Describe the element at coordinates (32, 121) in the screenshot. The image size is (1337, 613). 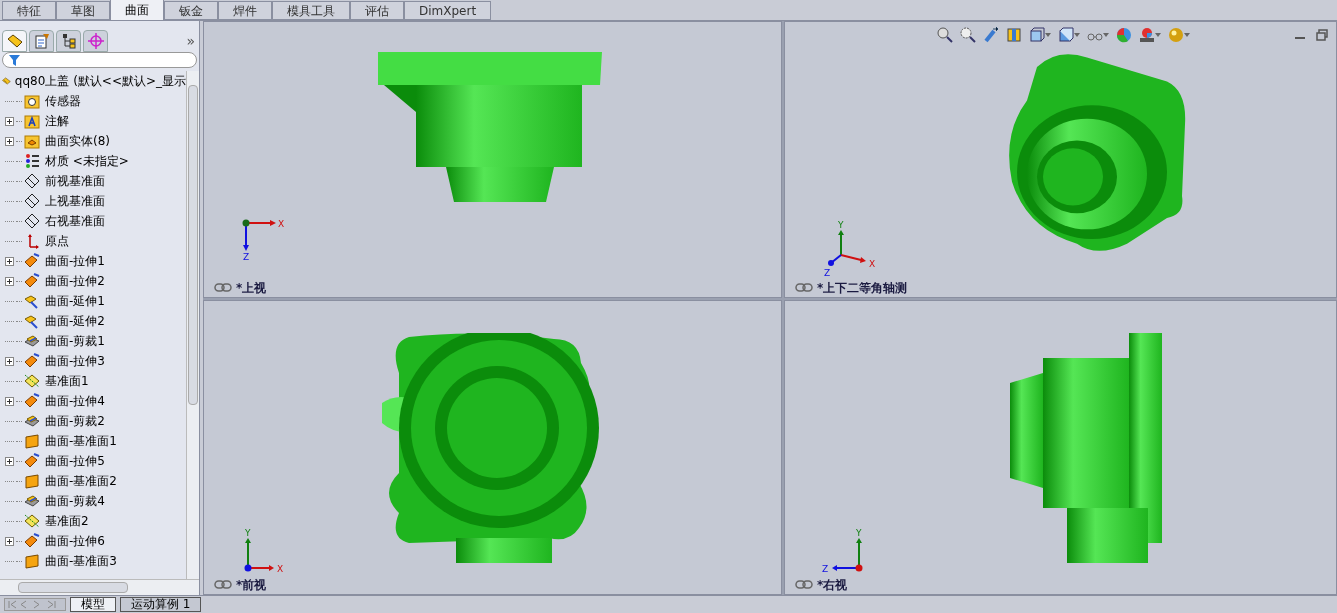
I see `annotation-folder-icon` at that location.